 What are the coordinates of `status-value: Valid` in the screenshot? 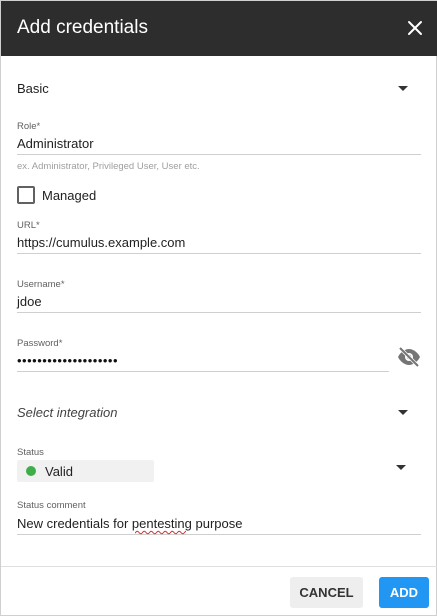 It's located at (59, 471).